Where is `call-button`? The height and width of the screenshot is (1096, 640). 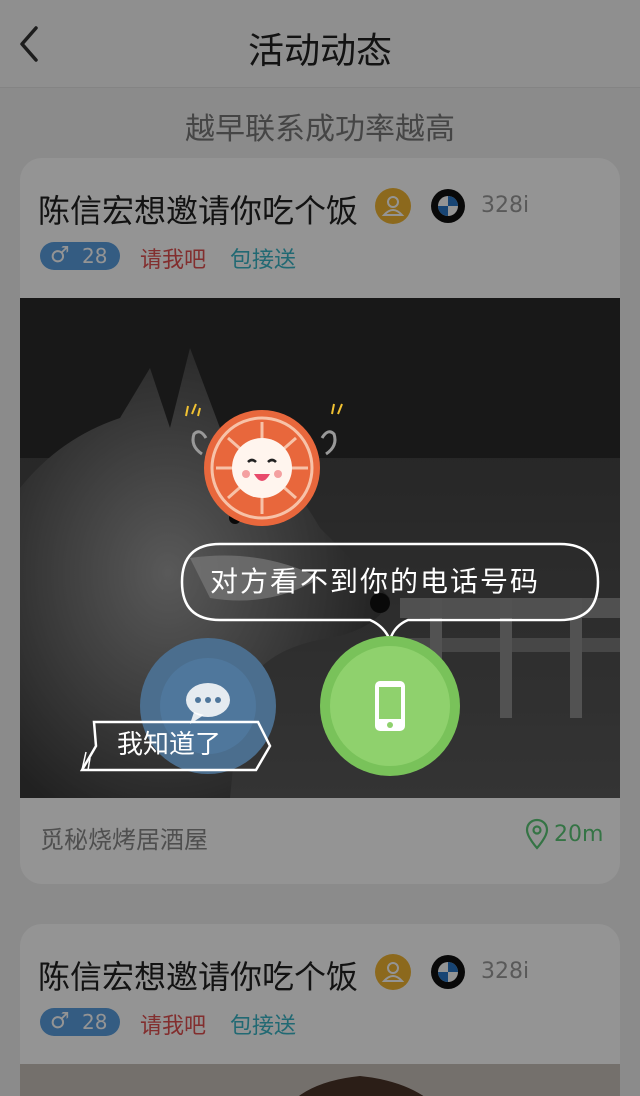 call-button is located at coordinates (390, 706).